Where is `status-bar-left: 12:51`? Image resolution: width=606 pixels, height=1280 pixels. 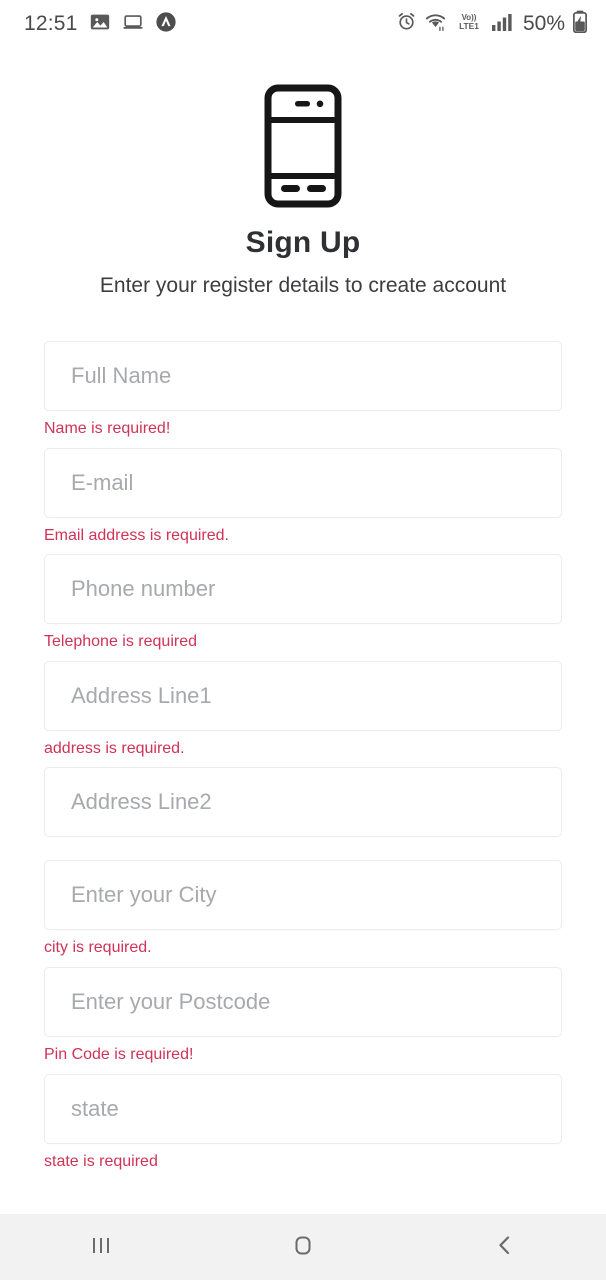 status-bar-left: 12:51 is located at coordinates (100, 24).